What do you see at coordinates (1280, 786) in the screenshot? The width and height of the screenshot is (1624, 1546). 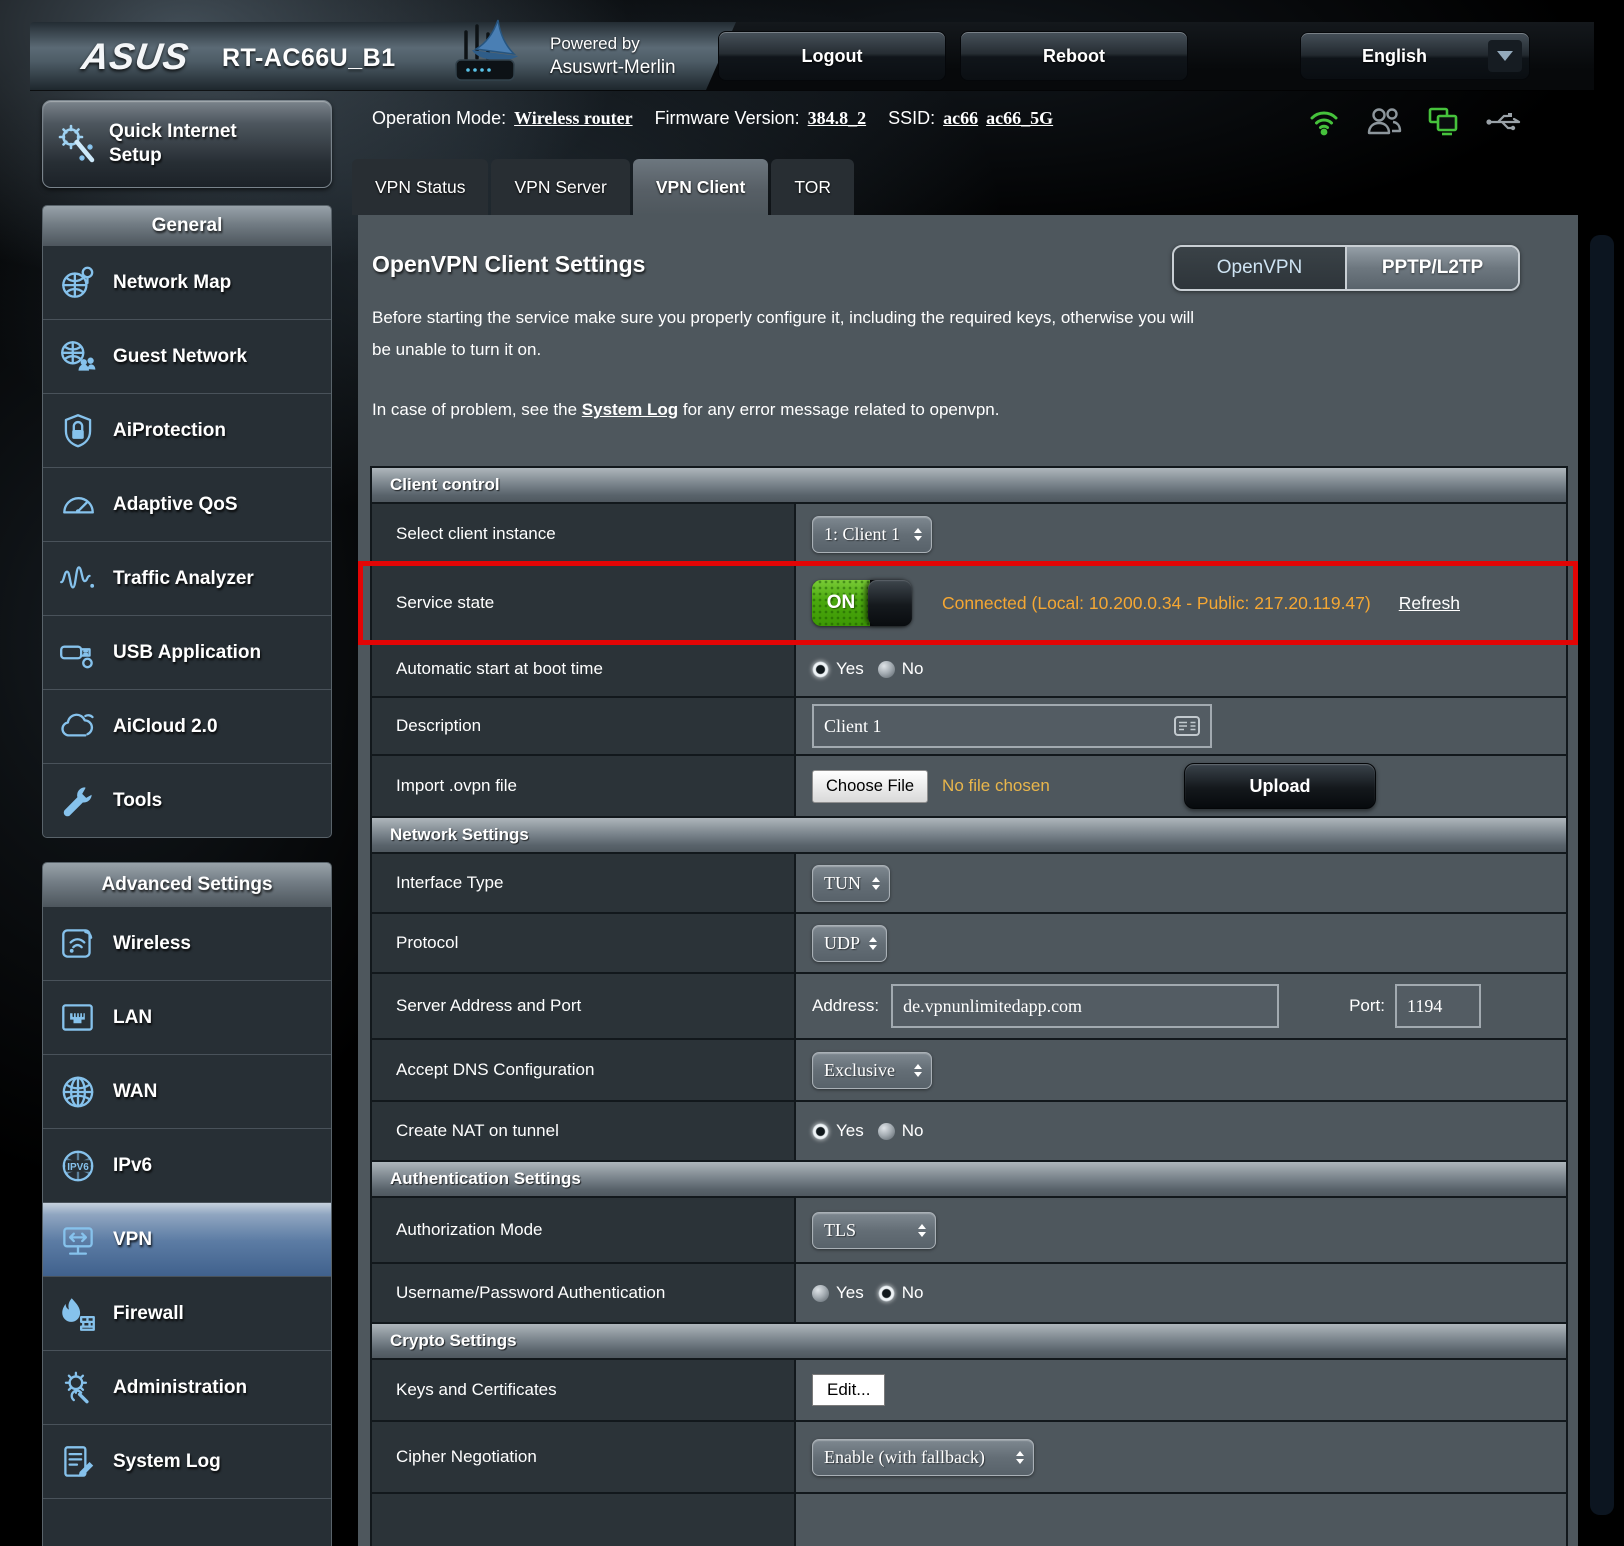 I see `upload-button: Upload` at bounding box center [1280, 786].